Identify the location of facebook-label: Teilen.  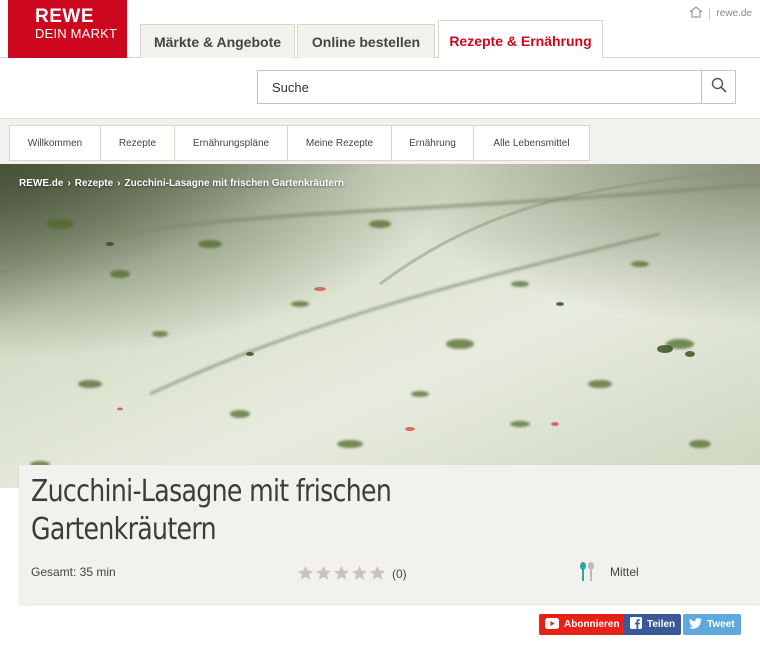
(661, 624).